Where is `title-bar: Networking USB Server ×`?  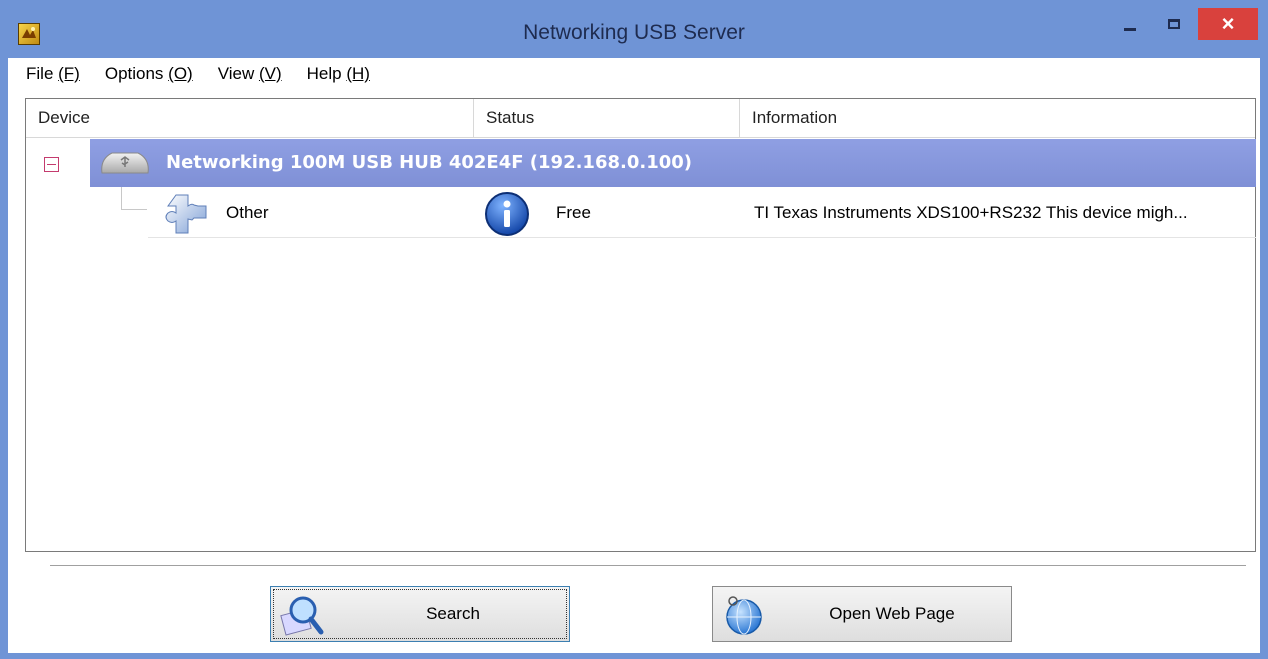 title-bar: Networking USB Server × is located at coordinates (634, 33).